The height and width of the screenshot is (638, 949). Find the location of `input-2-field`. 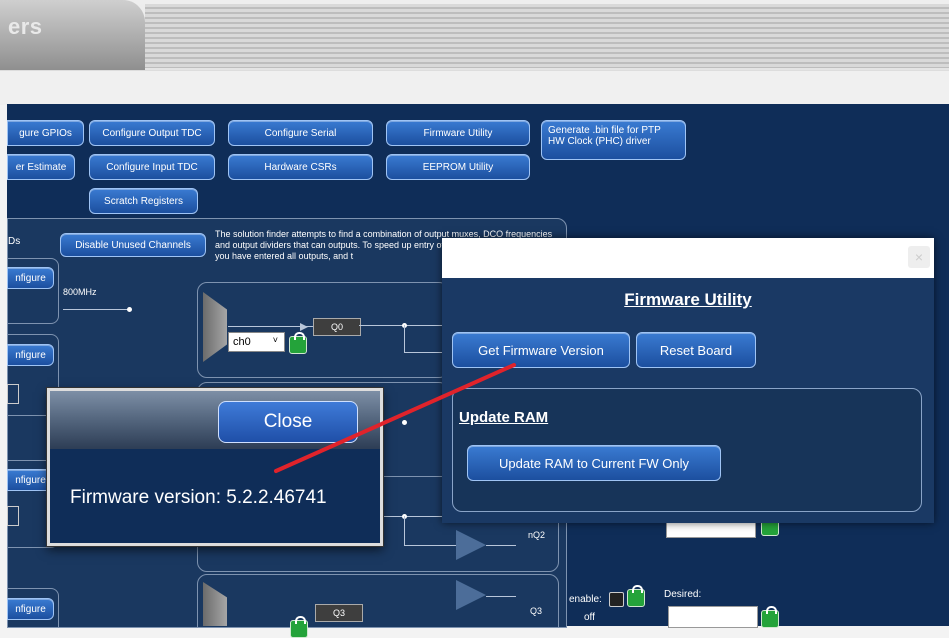

input-2-field is located at coordinates (13, 394).